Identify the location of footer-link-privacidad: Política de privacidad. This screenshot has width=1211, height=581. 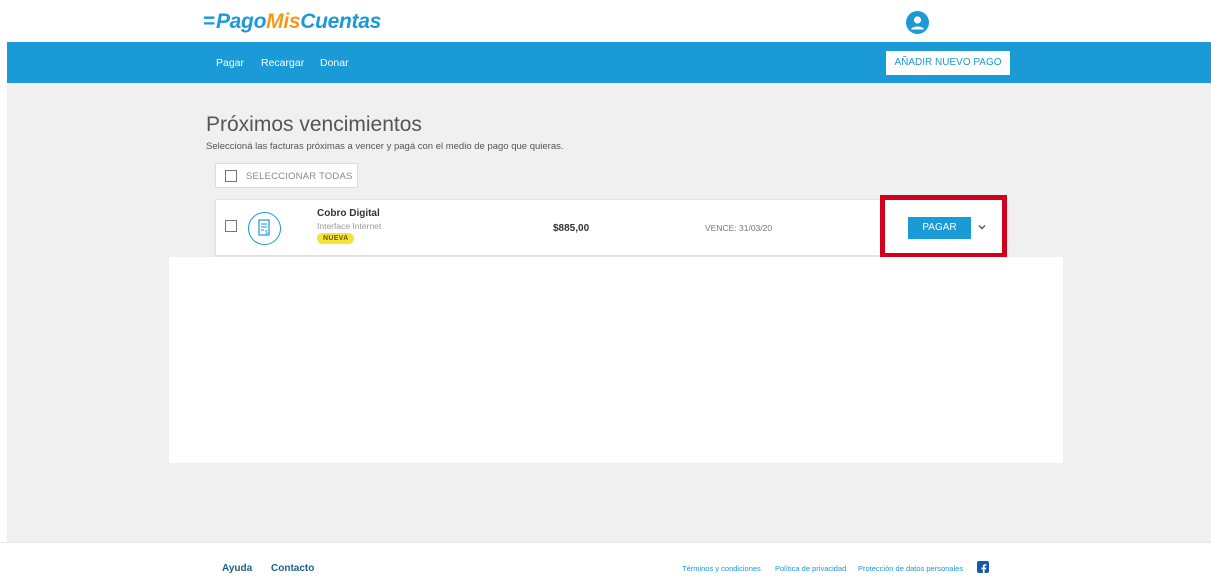
(810, 568).